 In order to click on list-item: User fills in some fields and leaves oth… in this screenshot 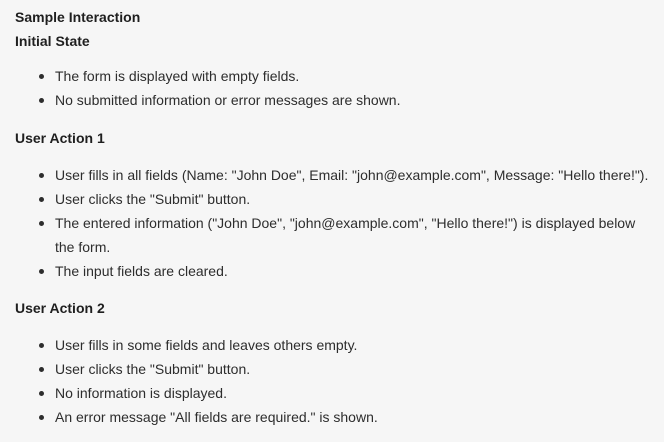, I will do `click(344, 345)`.